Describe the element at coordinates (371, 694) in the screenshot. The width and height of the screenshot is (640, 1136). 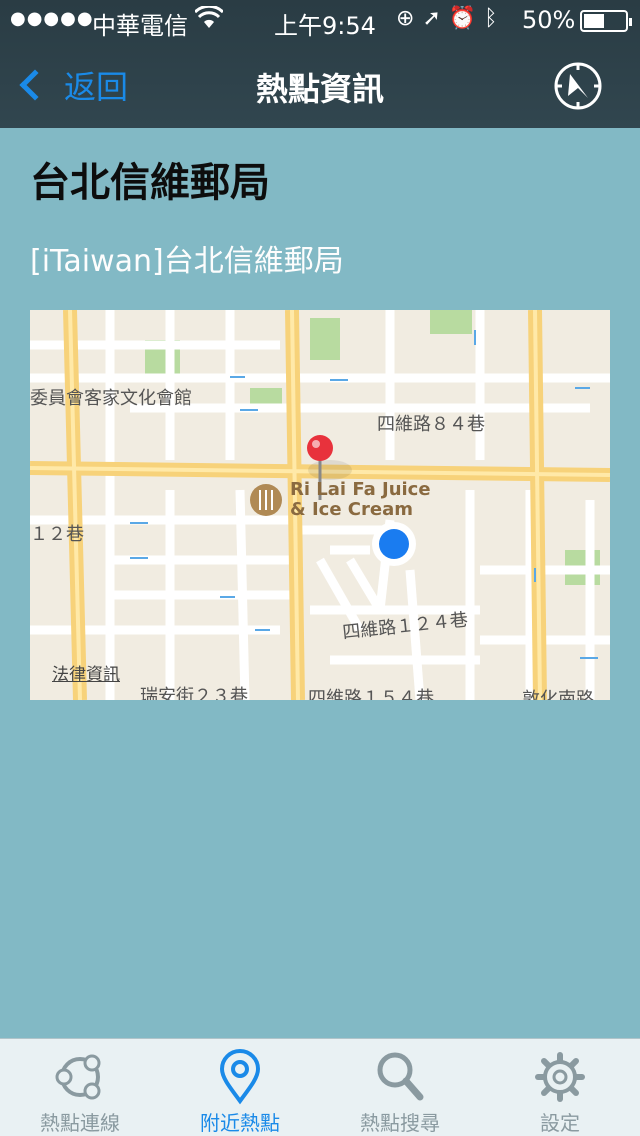
I see `map-label-lane154: 四維路１５４巷` at that location.